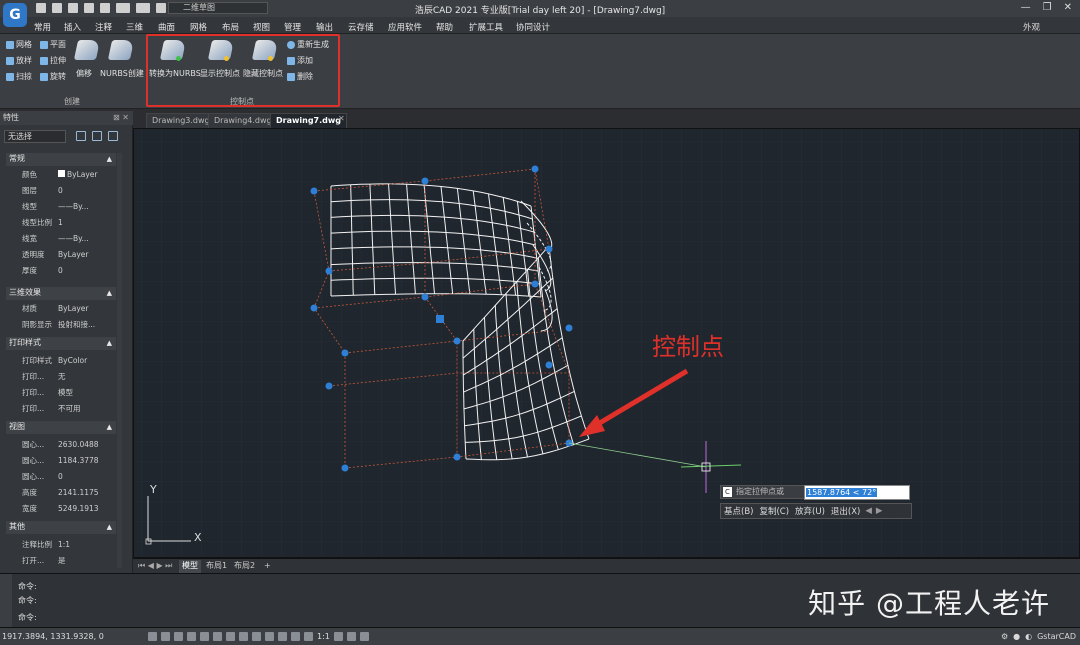  I want to click on section-plot-style: 打印样式 ▲, so click(61, 343).